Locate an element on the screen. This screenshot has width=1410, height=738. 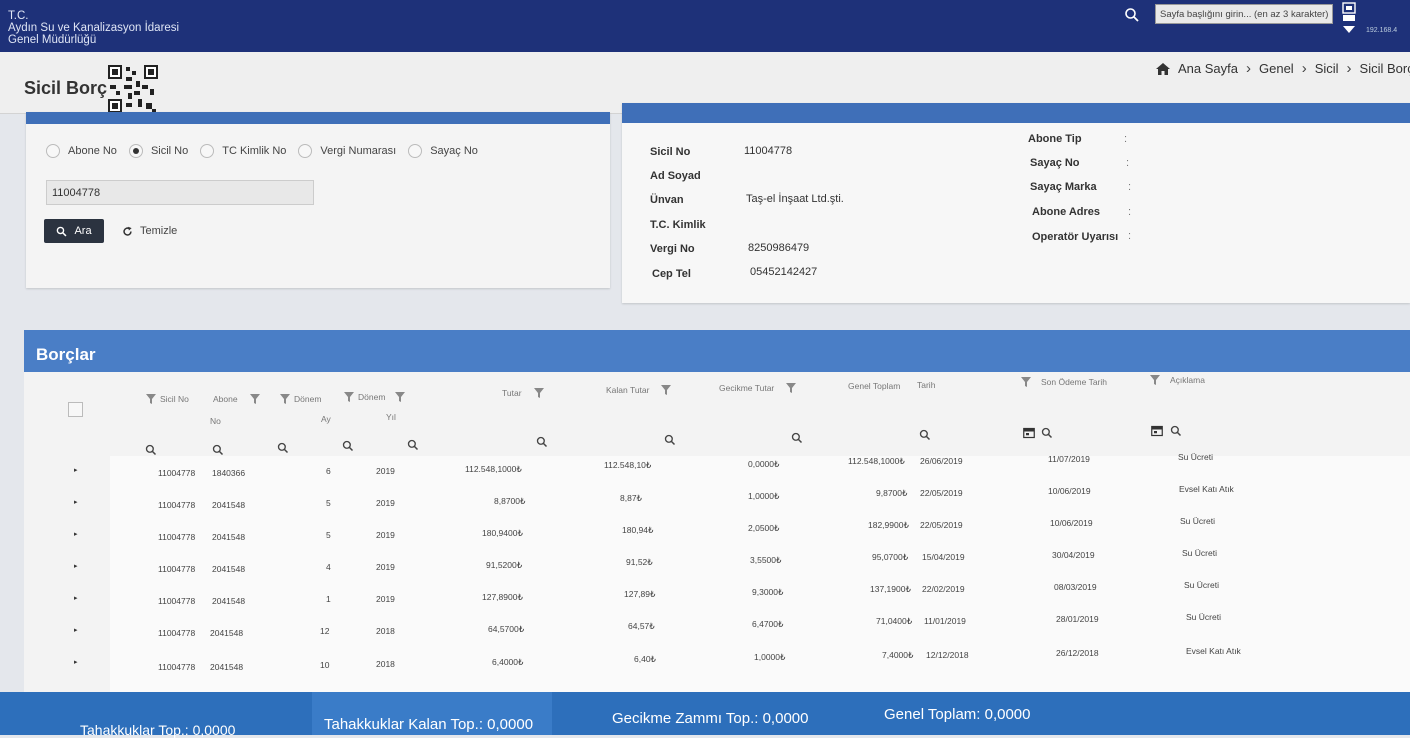
cell-kalan-tutar: 180,94₺ is located at coordinates (638, 530).